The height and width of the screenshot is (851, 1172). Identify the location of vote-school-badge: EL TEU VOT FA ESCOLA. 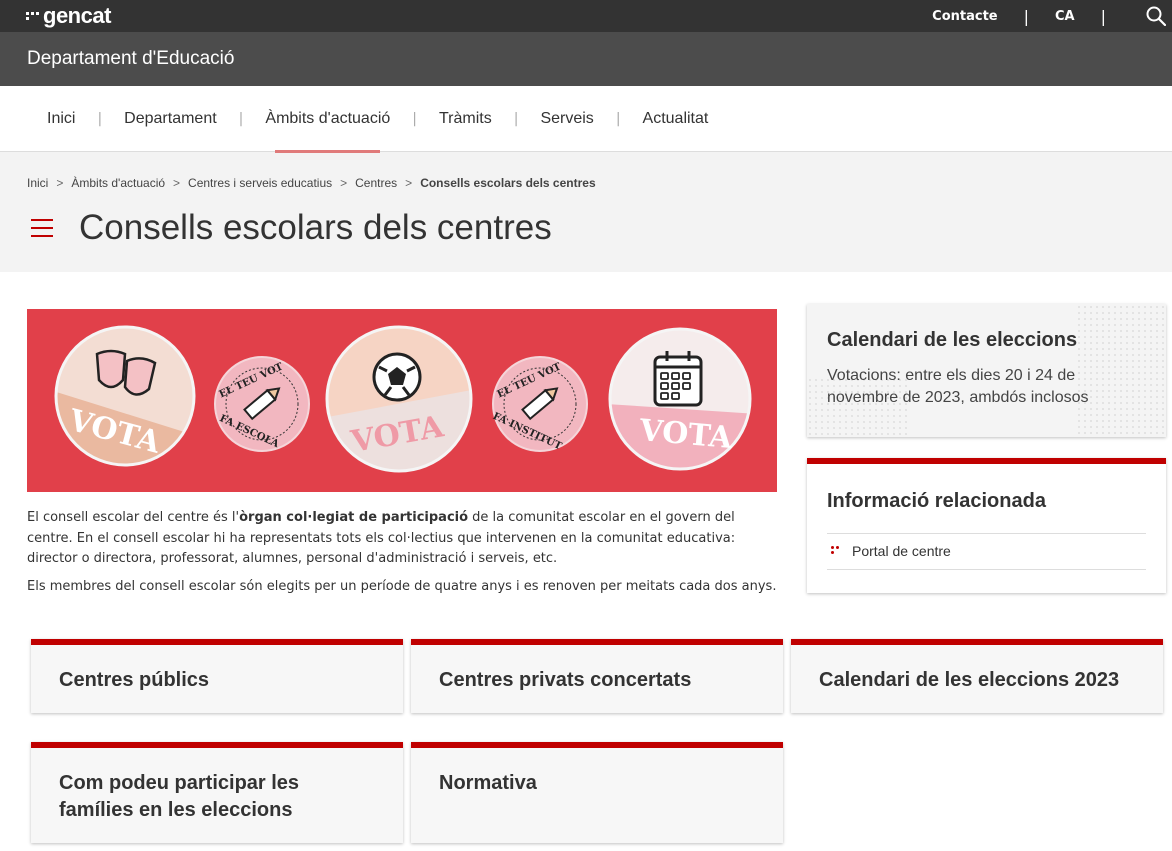
(262, 404).